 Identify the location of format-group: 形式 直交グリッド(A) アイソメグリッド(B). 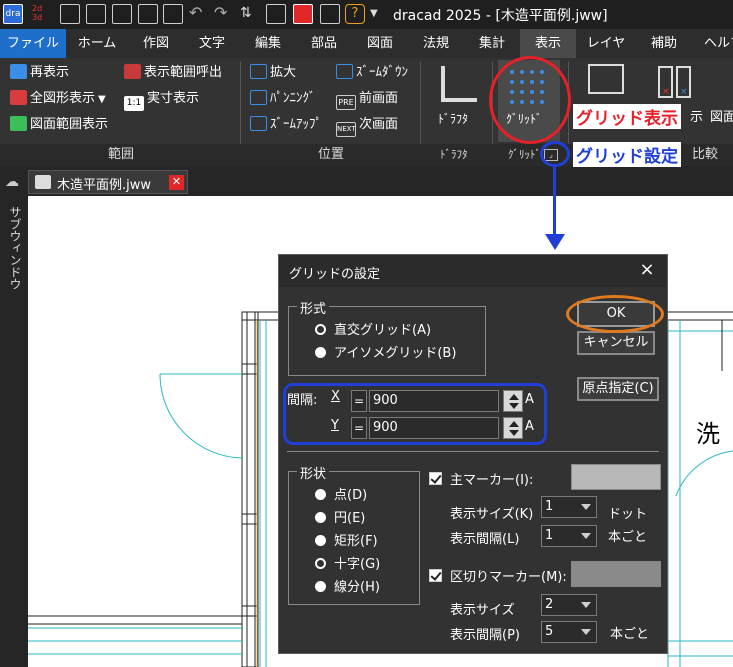
(387, 337).